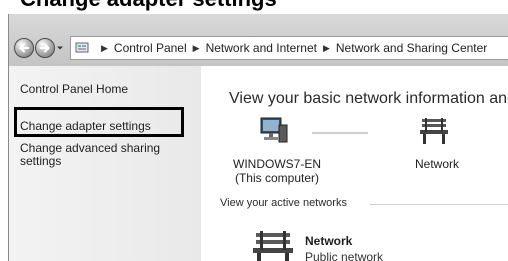 The image size is (508, 261). Describe the element at coordinates (85, 126) in the screenshot. I see `change-adapter-settings-link: Change adapter settings` at that location.